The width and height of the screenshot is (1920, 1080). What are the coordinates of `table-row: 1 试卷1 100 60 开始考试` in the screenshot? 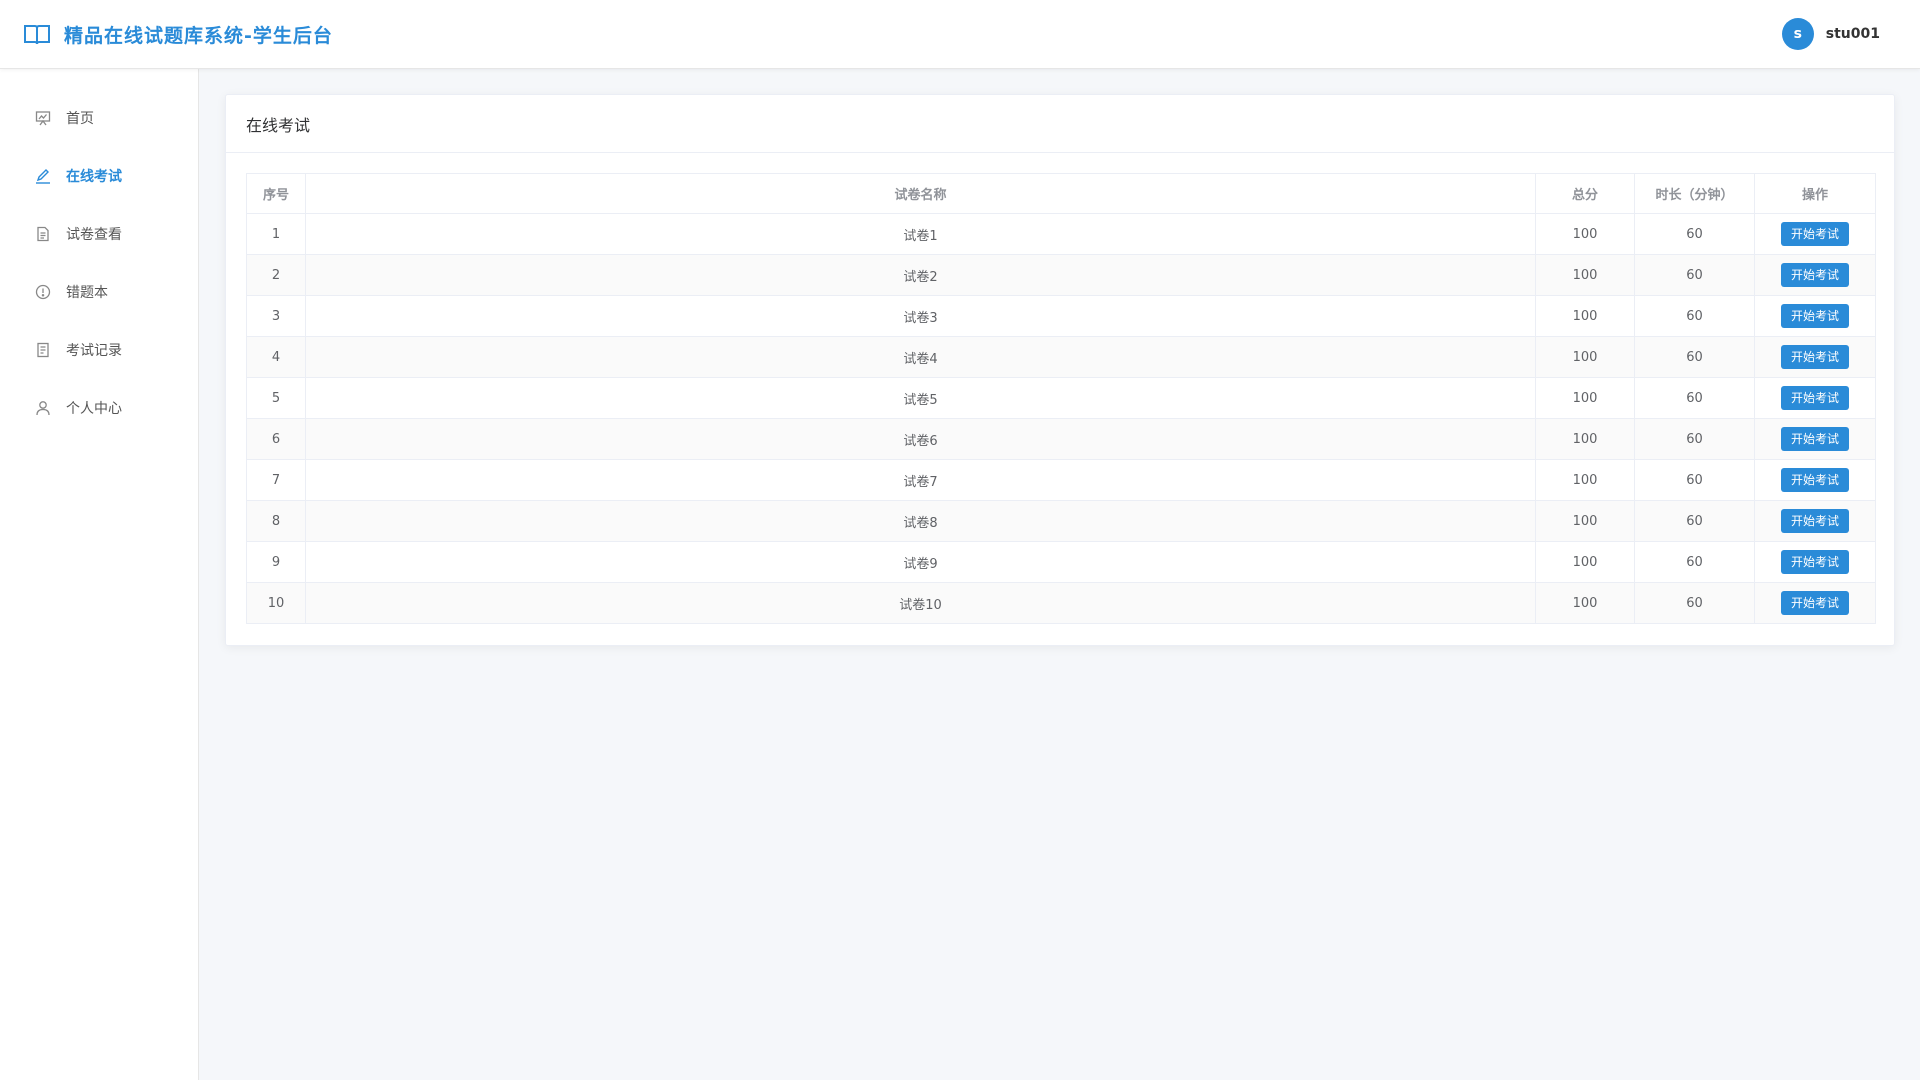 It's located at (1061, 234).